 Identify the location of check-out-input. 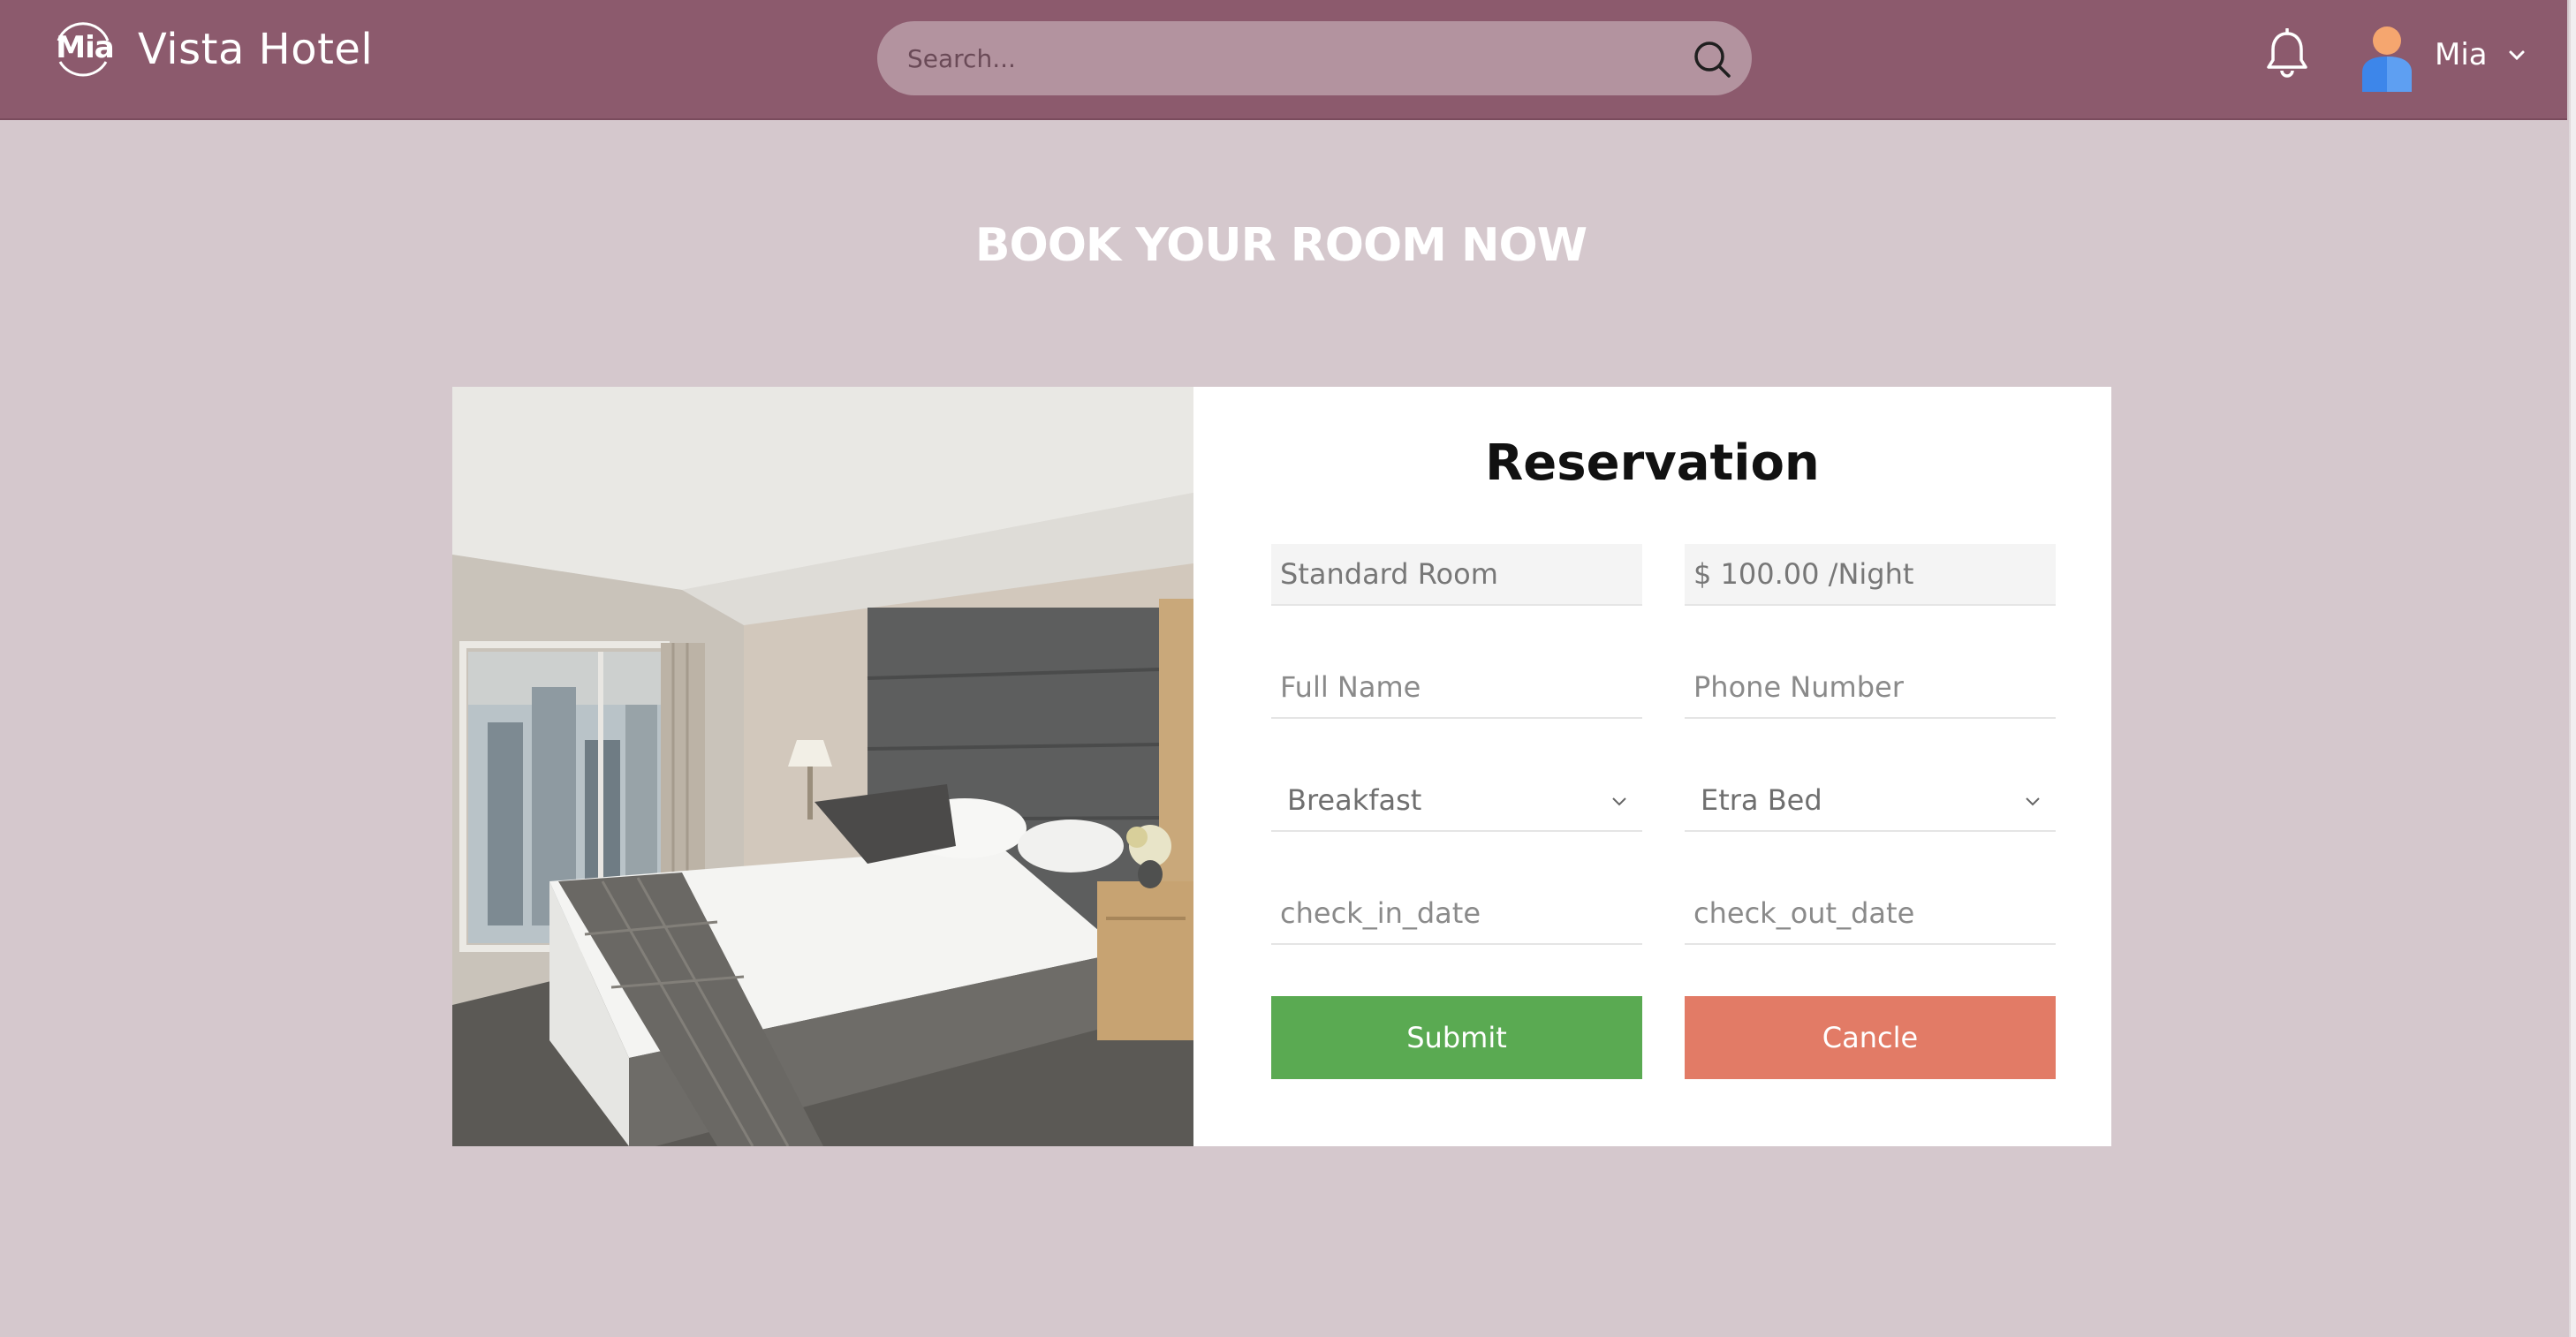
(1870, 913).